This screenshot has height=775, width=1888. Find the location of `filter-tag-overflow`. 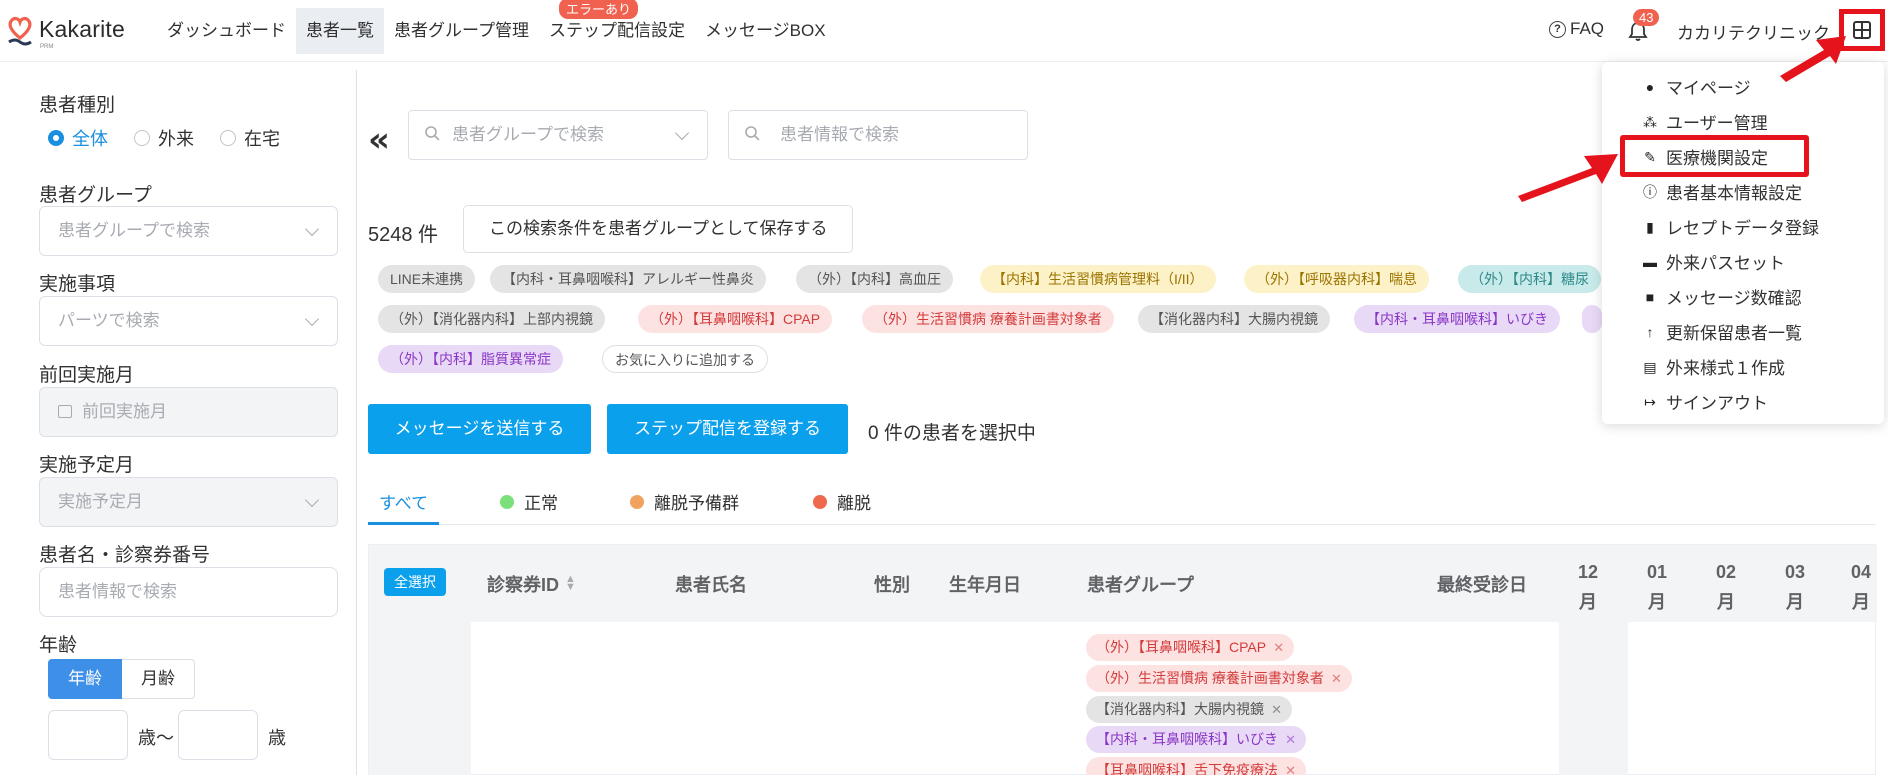

filter-tag-overflow is located at coordinates (1592, 319).